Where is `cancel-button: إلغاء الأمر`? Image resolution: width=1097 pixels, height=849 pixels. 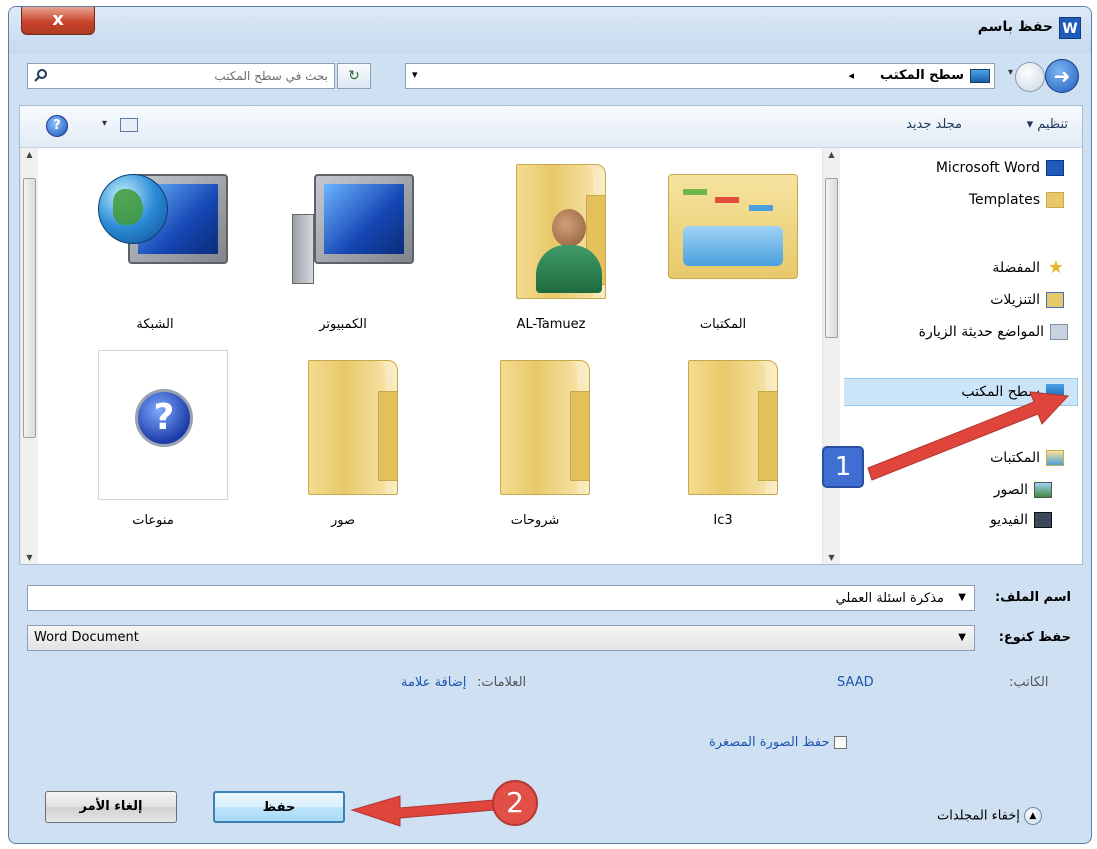
cancel-button: إلغاء الأمر is located at coordinates (111, 807).